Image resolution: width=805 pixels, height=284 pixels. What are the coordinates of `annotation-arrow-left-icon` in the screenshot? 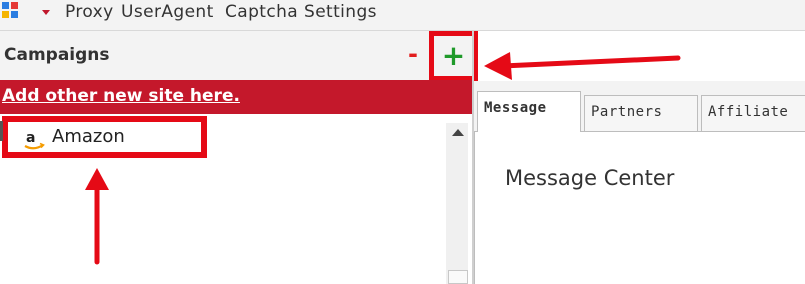 It's located at (582, 66).